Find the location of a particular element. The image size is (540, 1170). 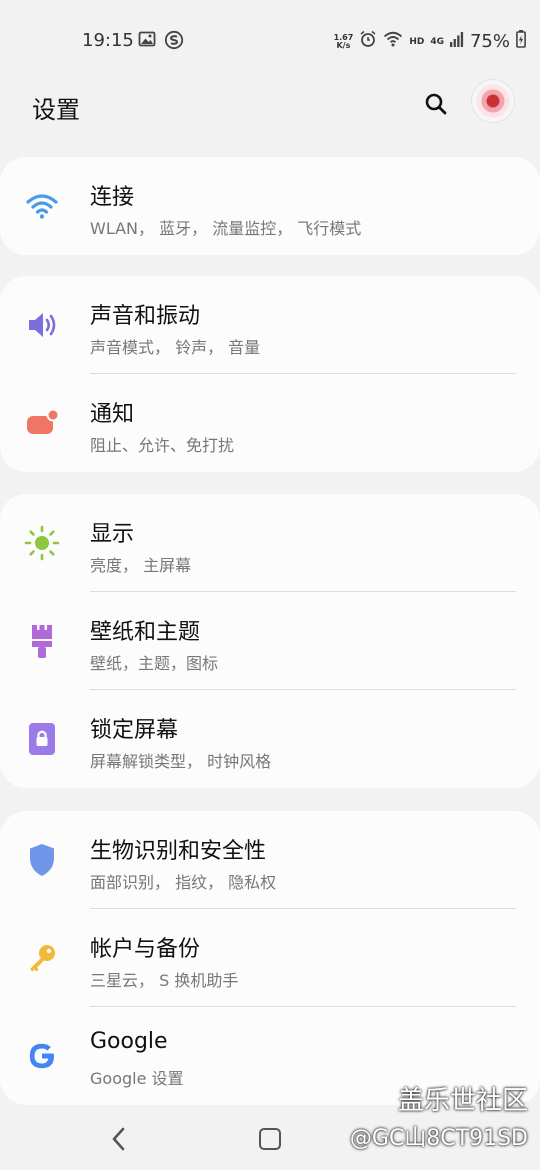

google-icon is located at coordinates (42, 1056).